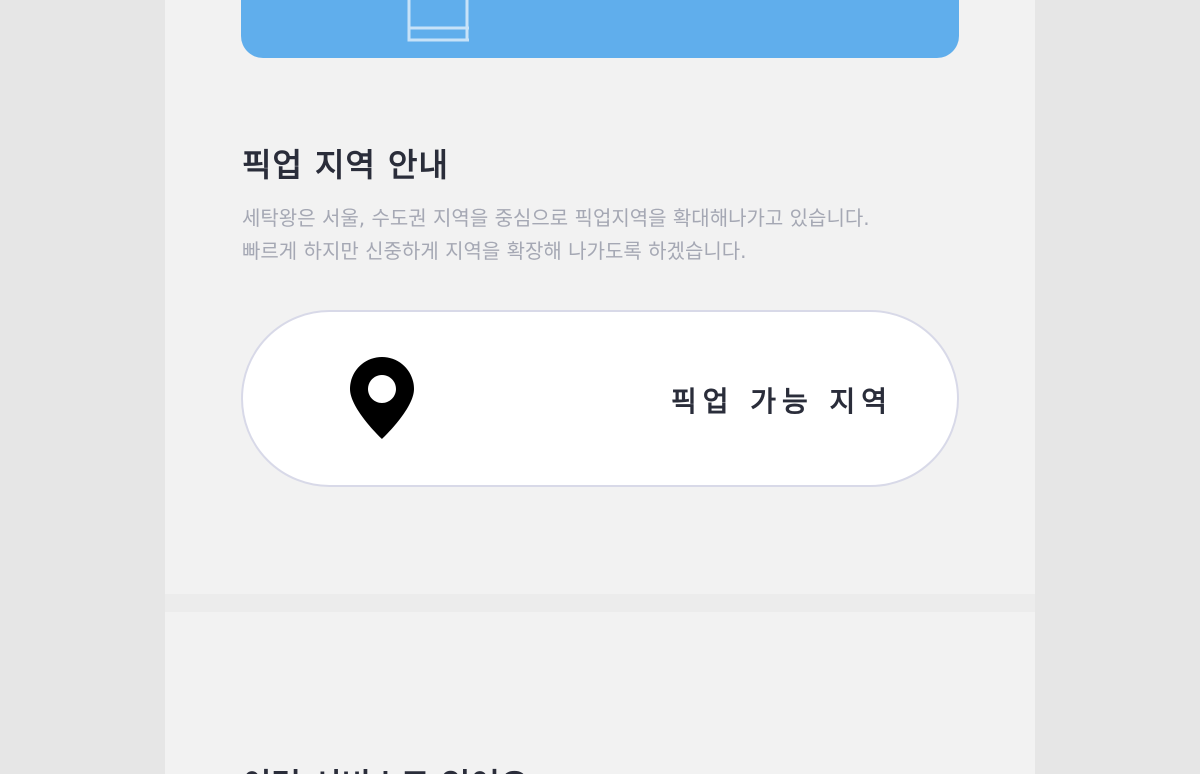  I want to click on description-line-1: 세탁왕은 서울, 수도권 지역을 중심으로 픽업지역을 확대해나가고 있습니다., so click(556, 218).